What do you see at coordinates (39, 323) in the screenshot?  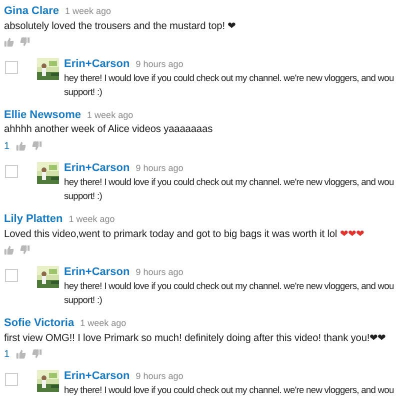 I see `author-link: Sofie Victoria` at bounding box center [39, 323].